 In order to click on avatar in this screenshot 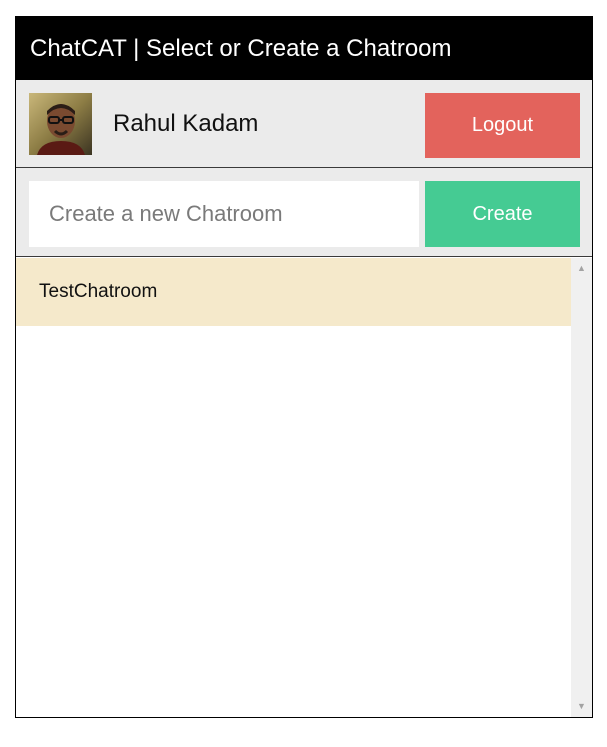, I will do `click(60, 124)`.